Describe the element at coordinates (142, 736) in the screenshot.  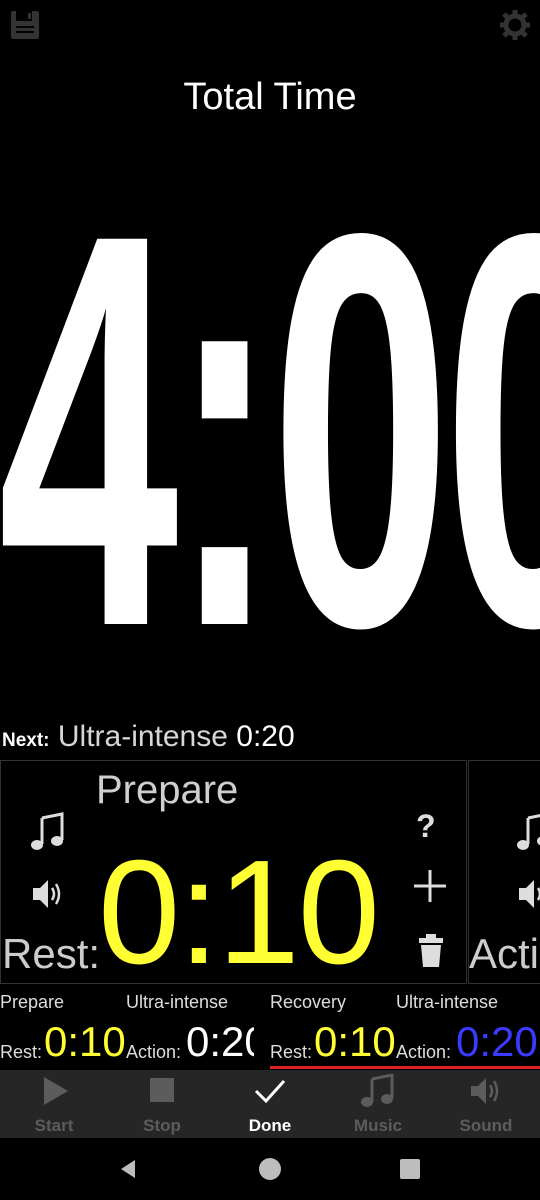
I see `next-name: Ultra-intense` at that location.